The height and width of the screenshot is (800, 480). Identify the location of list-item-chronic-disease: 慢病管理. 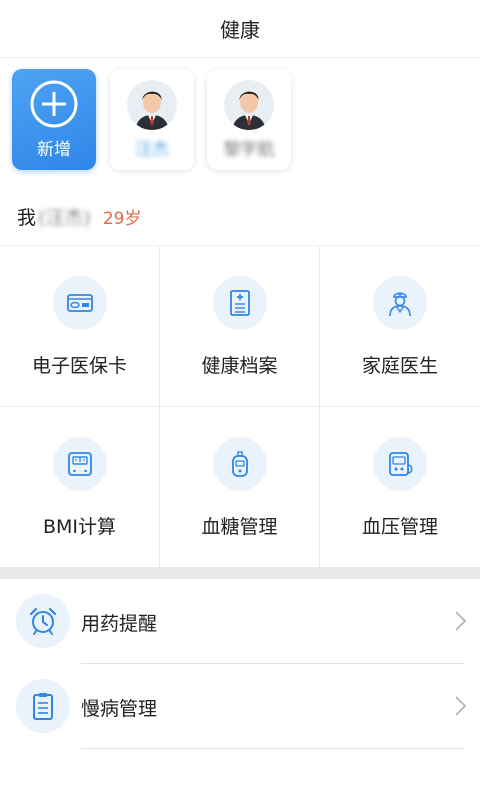
(240, 706).